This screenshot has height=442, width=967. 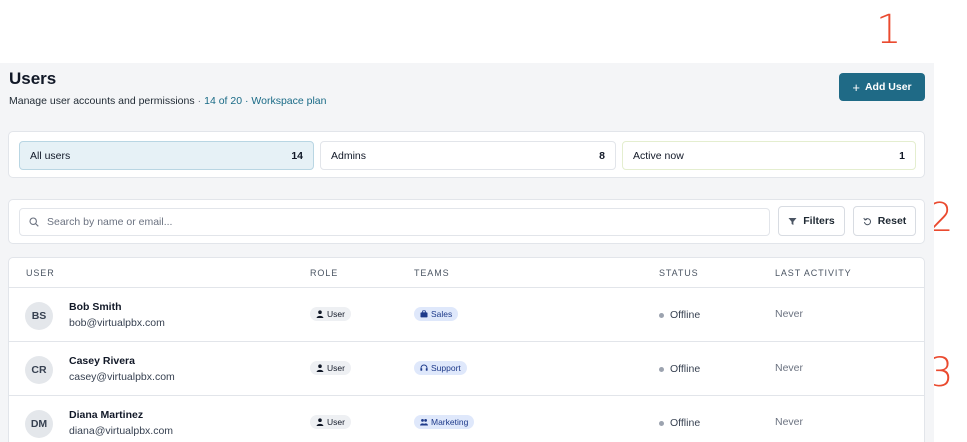 What do you see at coordinates (40, 273) in the screenshot?
I see `column-header-user: USER` at bounding box center [40, 273].